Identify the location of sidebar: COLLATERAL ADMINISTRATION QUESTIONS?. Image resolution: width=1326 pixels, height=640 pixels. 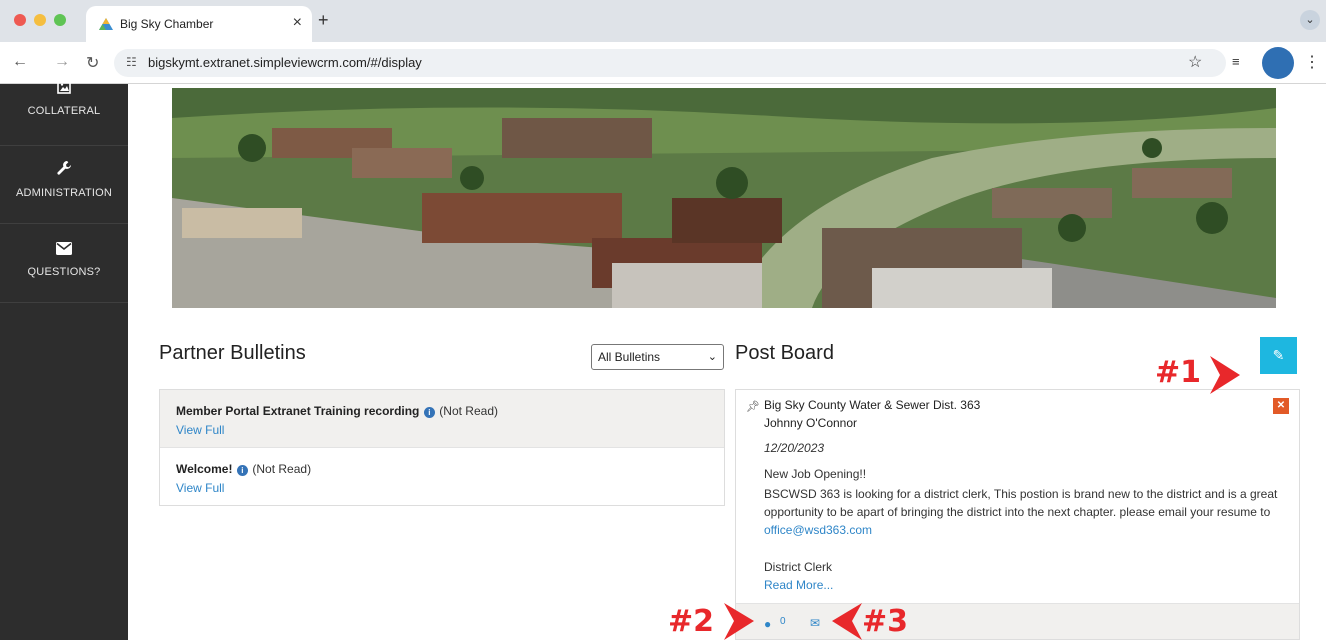
(64, 360).